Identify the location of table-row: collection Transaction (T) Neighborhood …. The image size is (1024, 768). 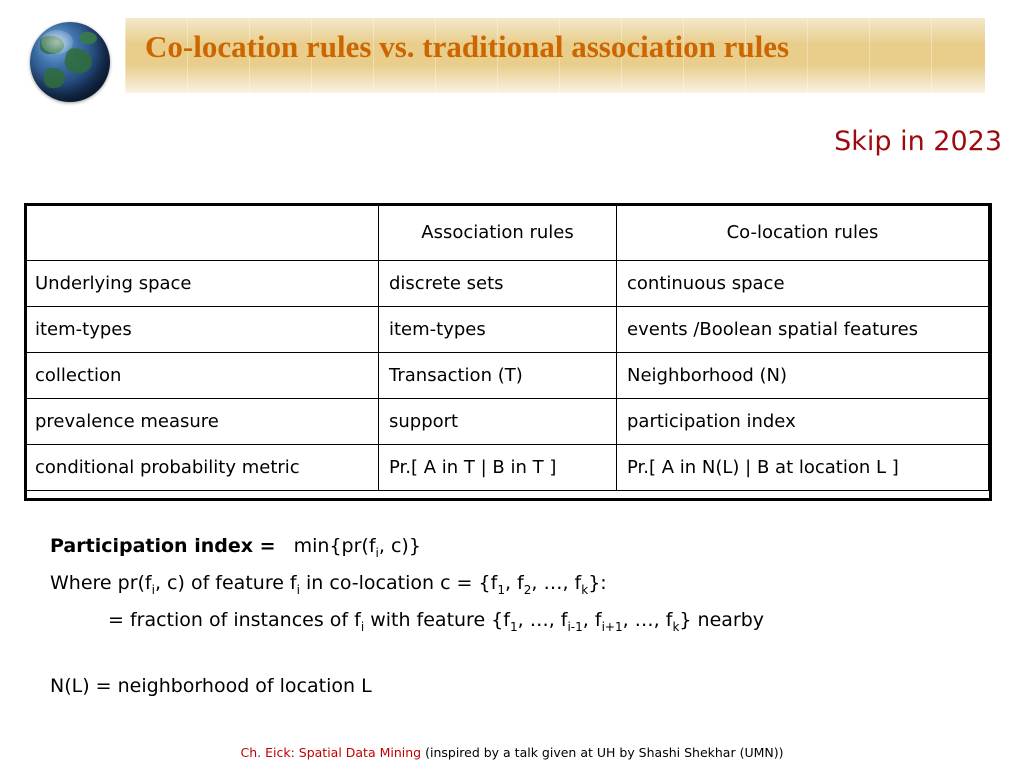
(506, 375).